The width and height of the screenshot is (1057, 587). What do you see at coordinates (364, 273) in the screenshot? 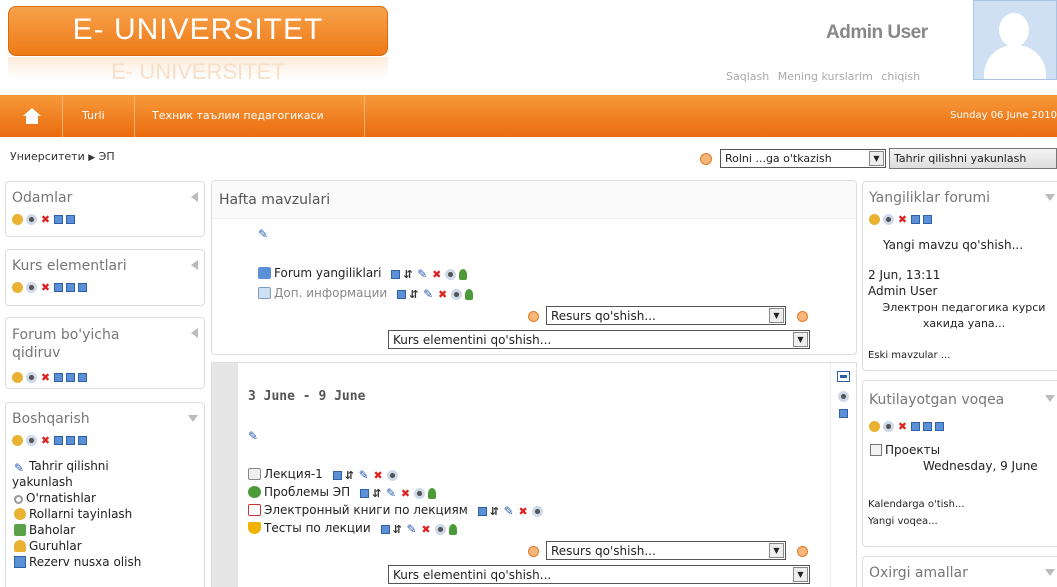
I see `activity-news-forum: Forum yangiliklari ⇵ ✎ ✖` at bounding box center [364, 273].